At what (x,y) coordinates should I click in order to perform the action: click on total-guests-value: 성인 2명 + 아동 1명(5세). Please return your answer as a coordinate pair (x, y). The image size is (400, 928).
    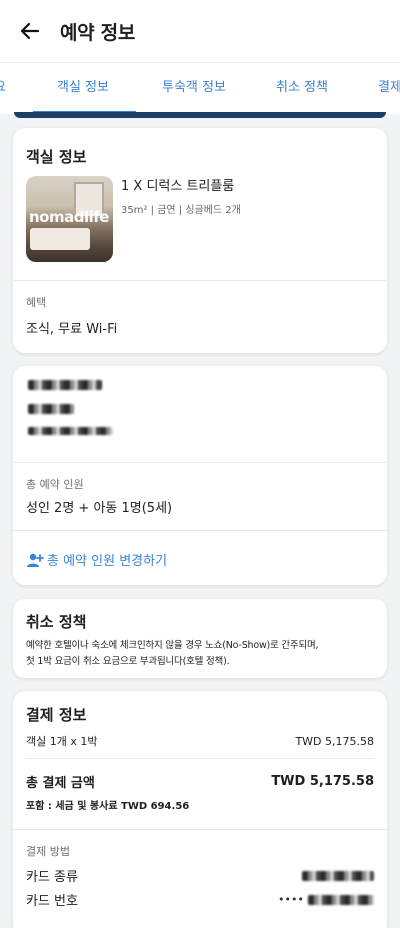
    Looking at the image, I should click on (99, 508).